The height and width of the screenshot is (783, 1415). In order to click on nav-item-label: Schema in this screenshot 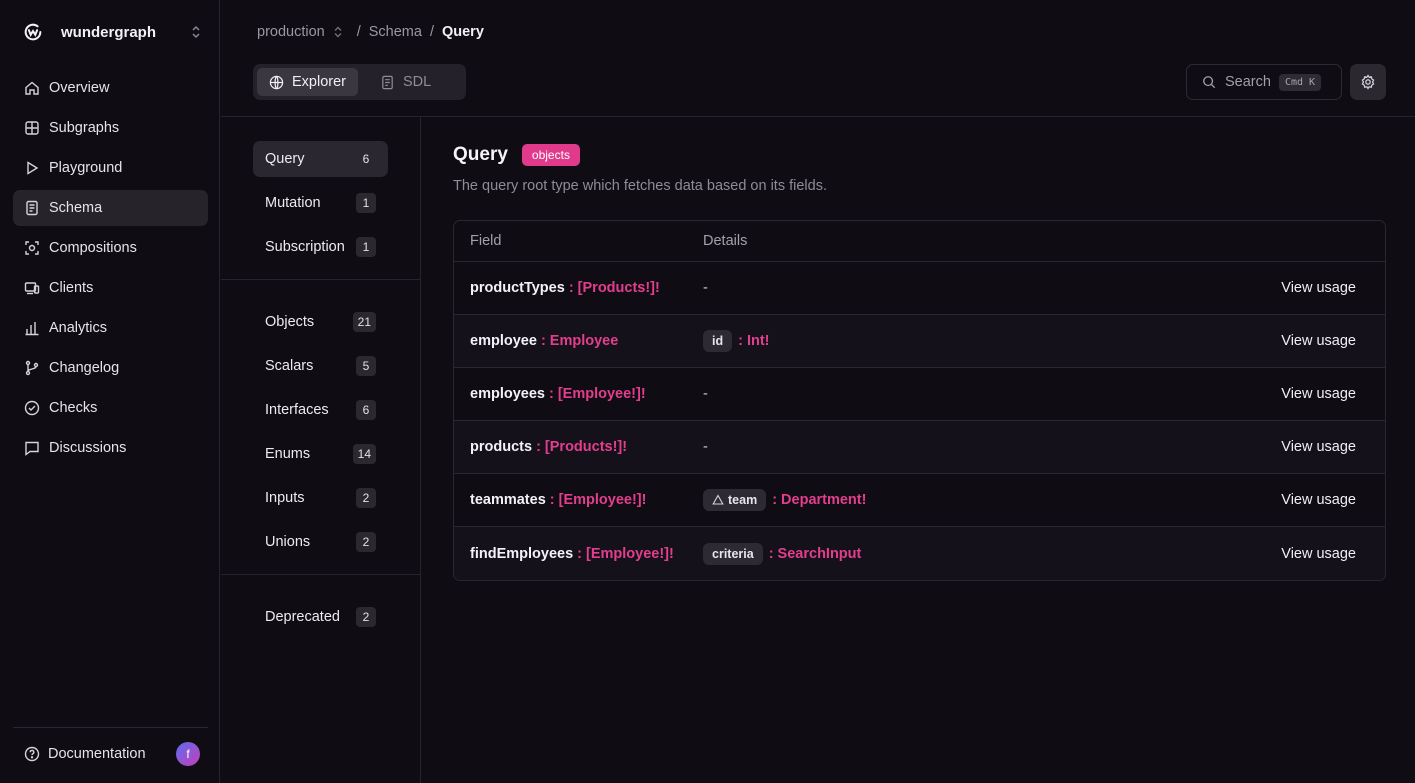, I will do `click(76, 208)`.